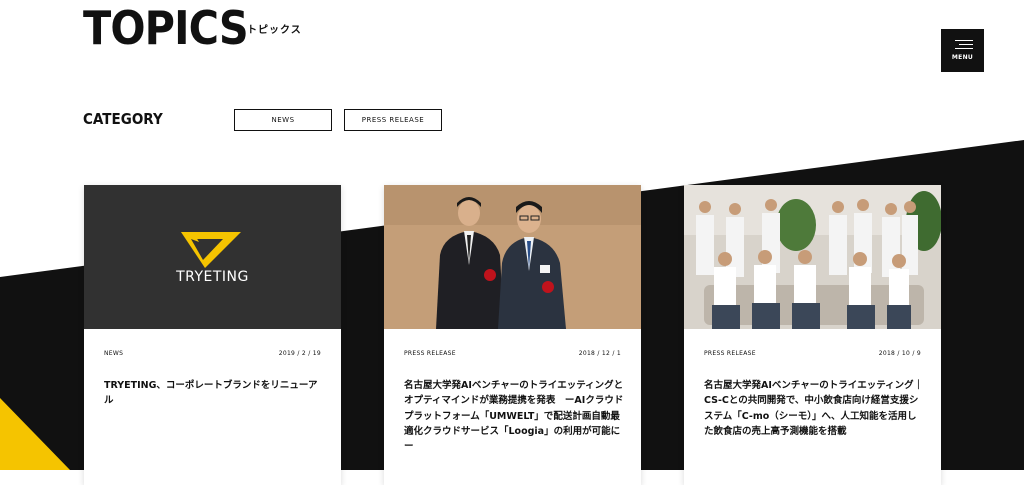 The image size is (1024, 485). What do you see at coordinates (212, 277) in the screenshot?
I see `logo-wordmark: TRYETING` at bounding box center [212, 277].